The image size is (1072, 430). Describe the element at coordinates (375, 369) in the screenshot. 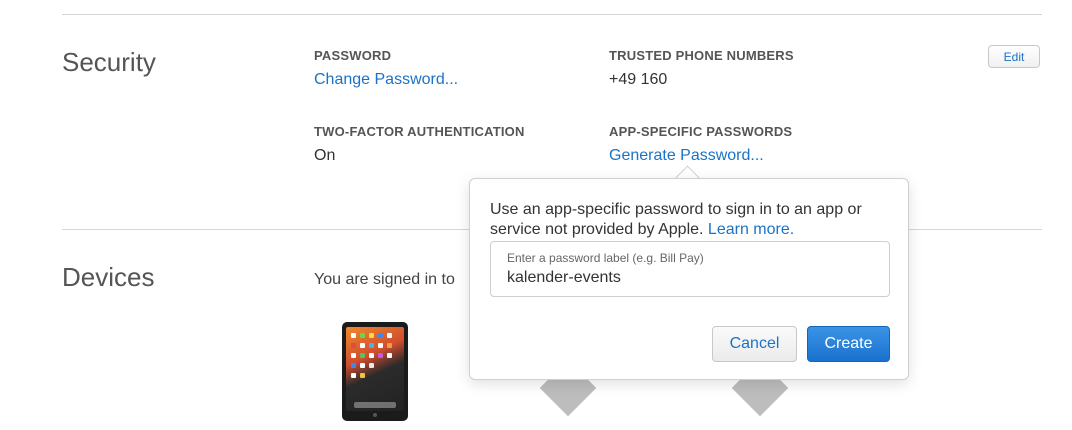

I see `ipad-screen` at that location.